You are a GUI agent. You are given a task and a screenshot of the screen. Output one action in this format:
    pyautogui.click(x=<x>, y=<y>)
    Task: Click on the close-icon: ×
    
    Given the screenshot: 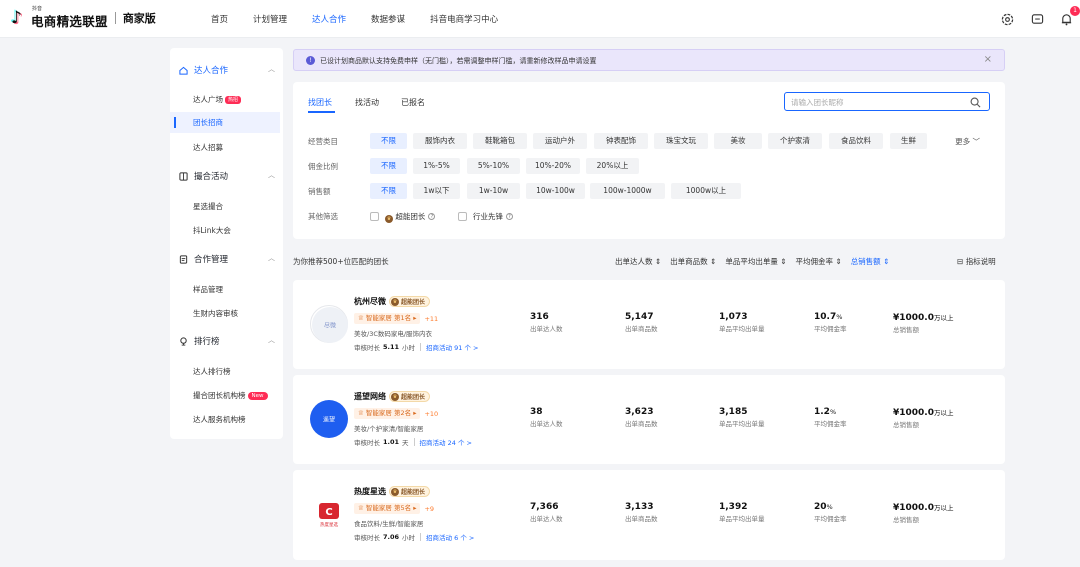 What is the action you would take?
    pyautogui.click(x=988, y=59)
    